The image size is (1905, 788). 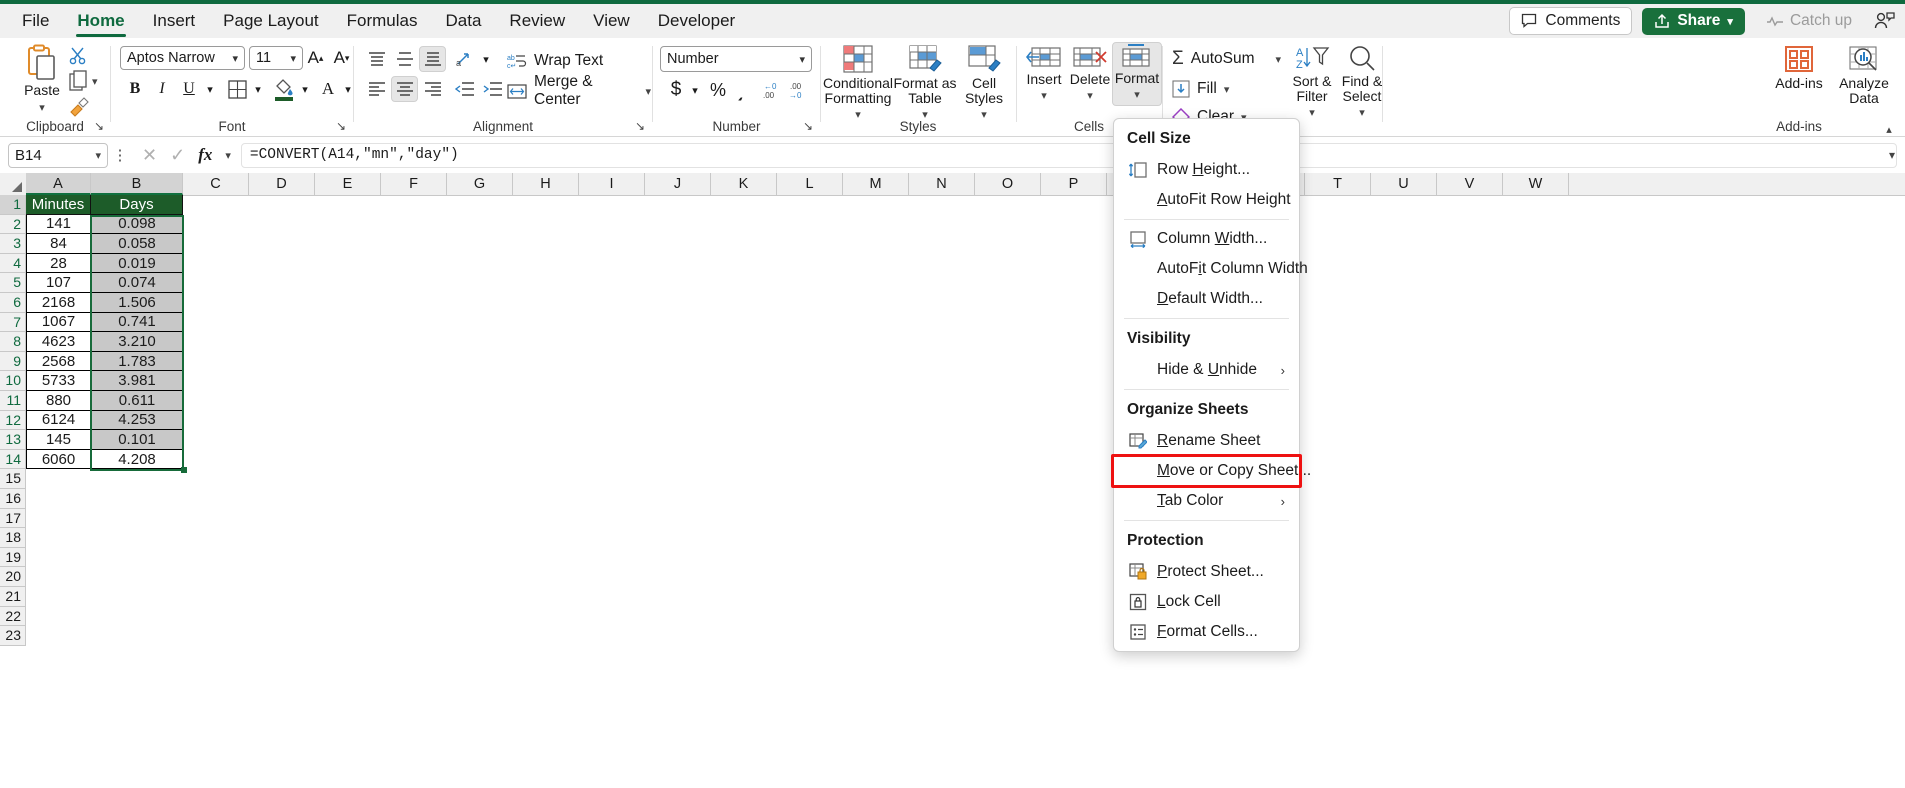 What do you see at coordinates (137, 381) in the screenshot?
I see `cell-B10: 3.981` at bounding box center [137, 381].